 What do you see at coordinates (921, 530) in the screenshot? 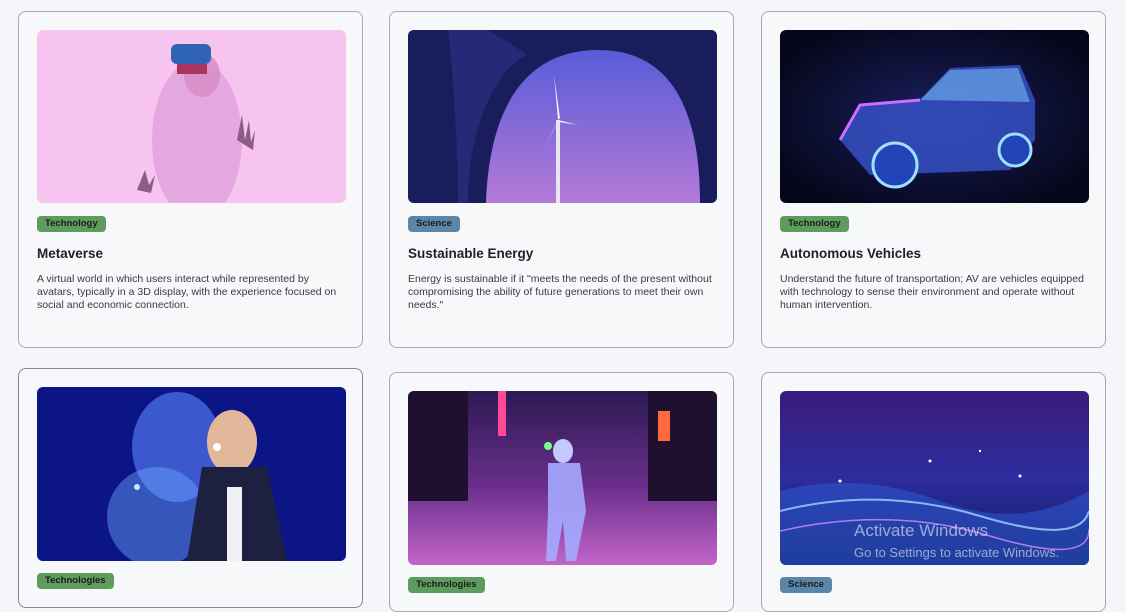
I see `activation-watermark-title: Activate Windows` at bounding box center [921, 530].